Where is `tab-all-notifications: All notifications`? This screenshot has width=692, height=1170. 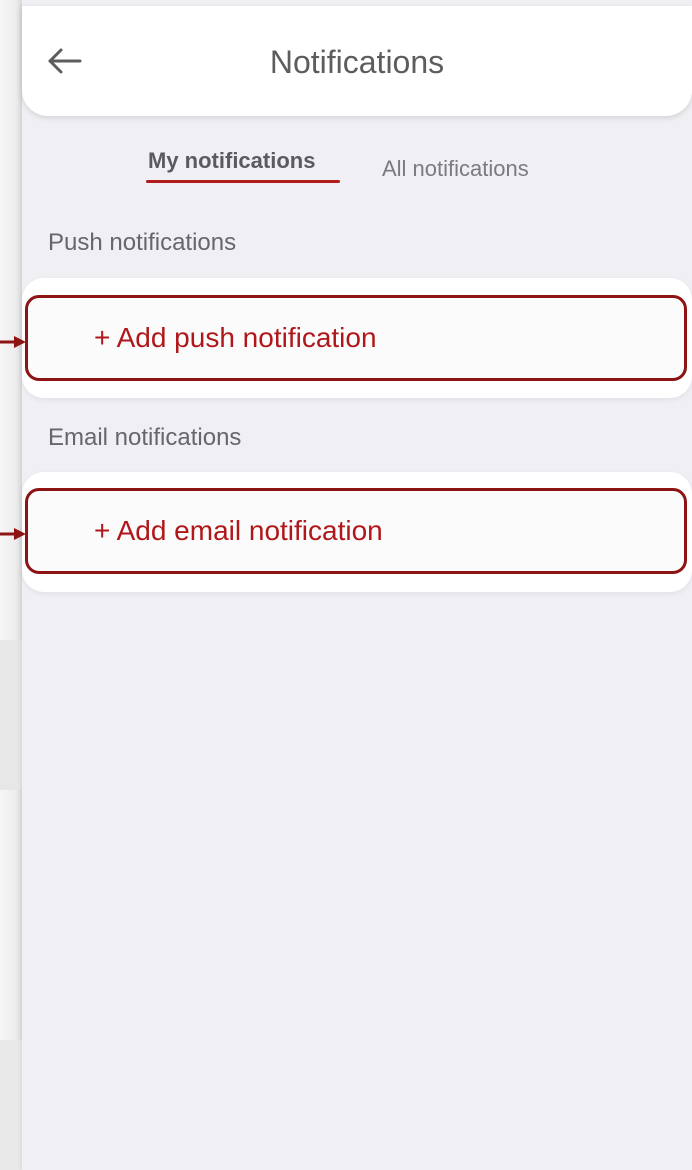 tab-all-notifications: All notifications is located at coordinates (455, 169).